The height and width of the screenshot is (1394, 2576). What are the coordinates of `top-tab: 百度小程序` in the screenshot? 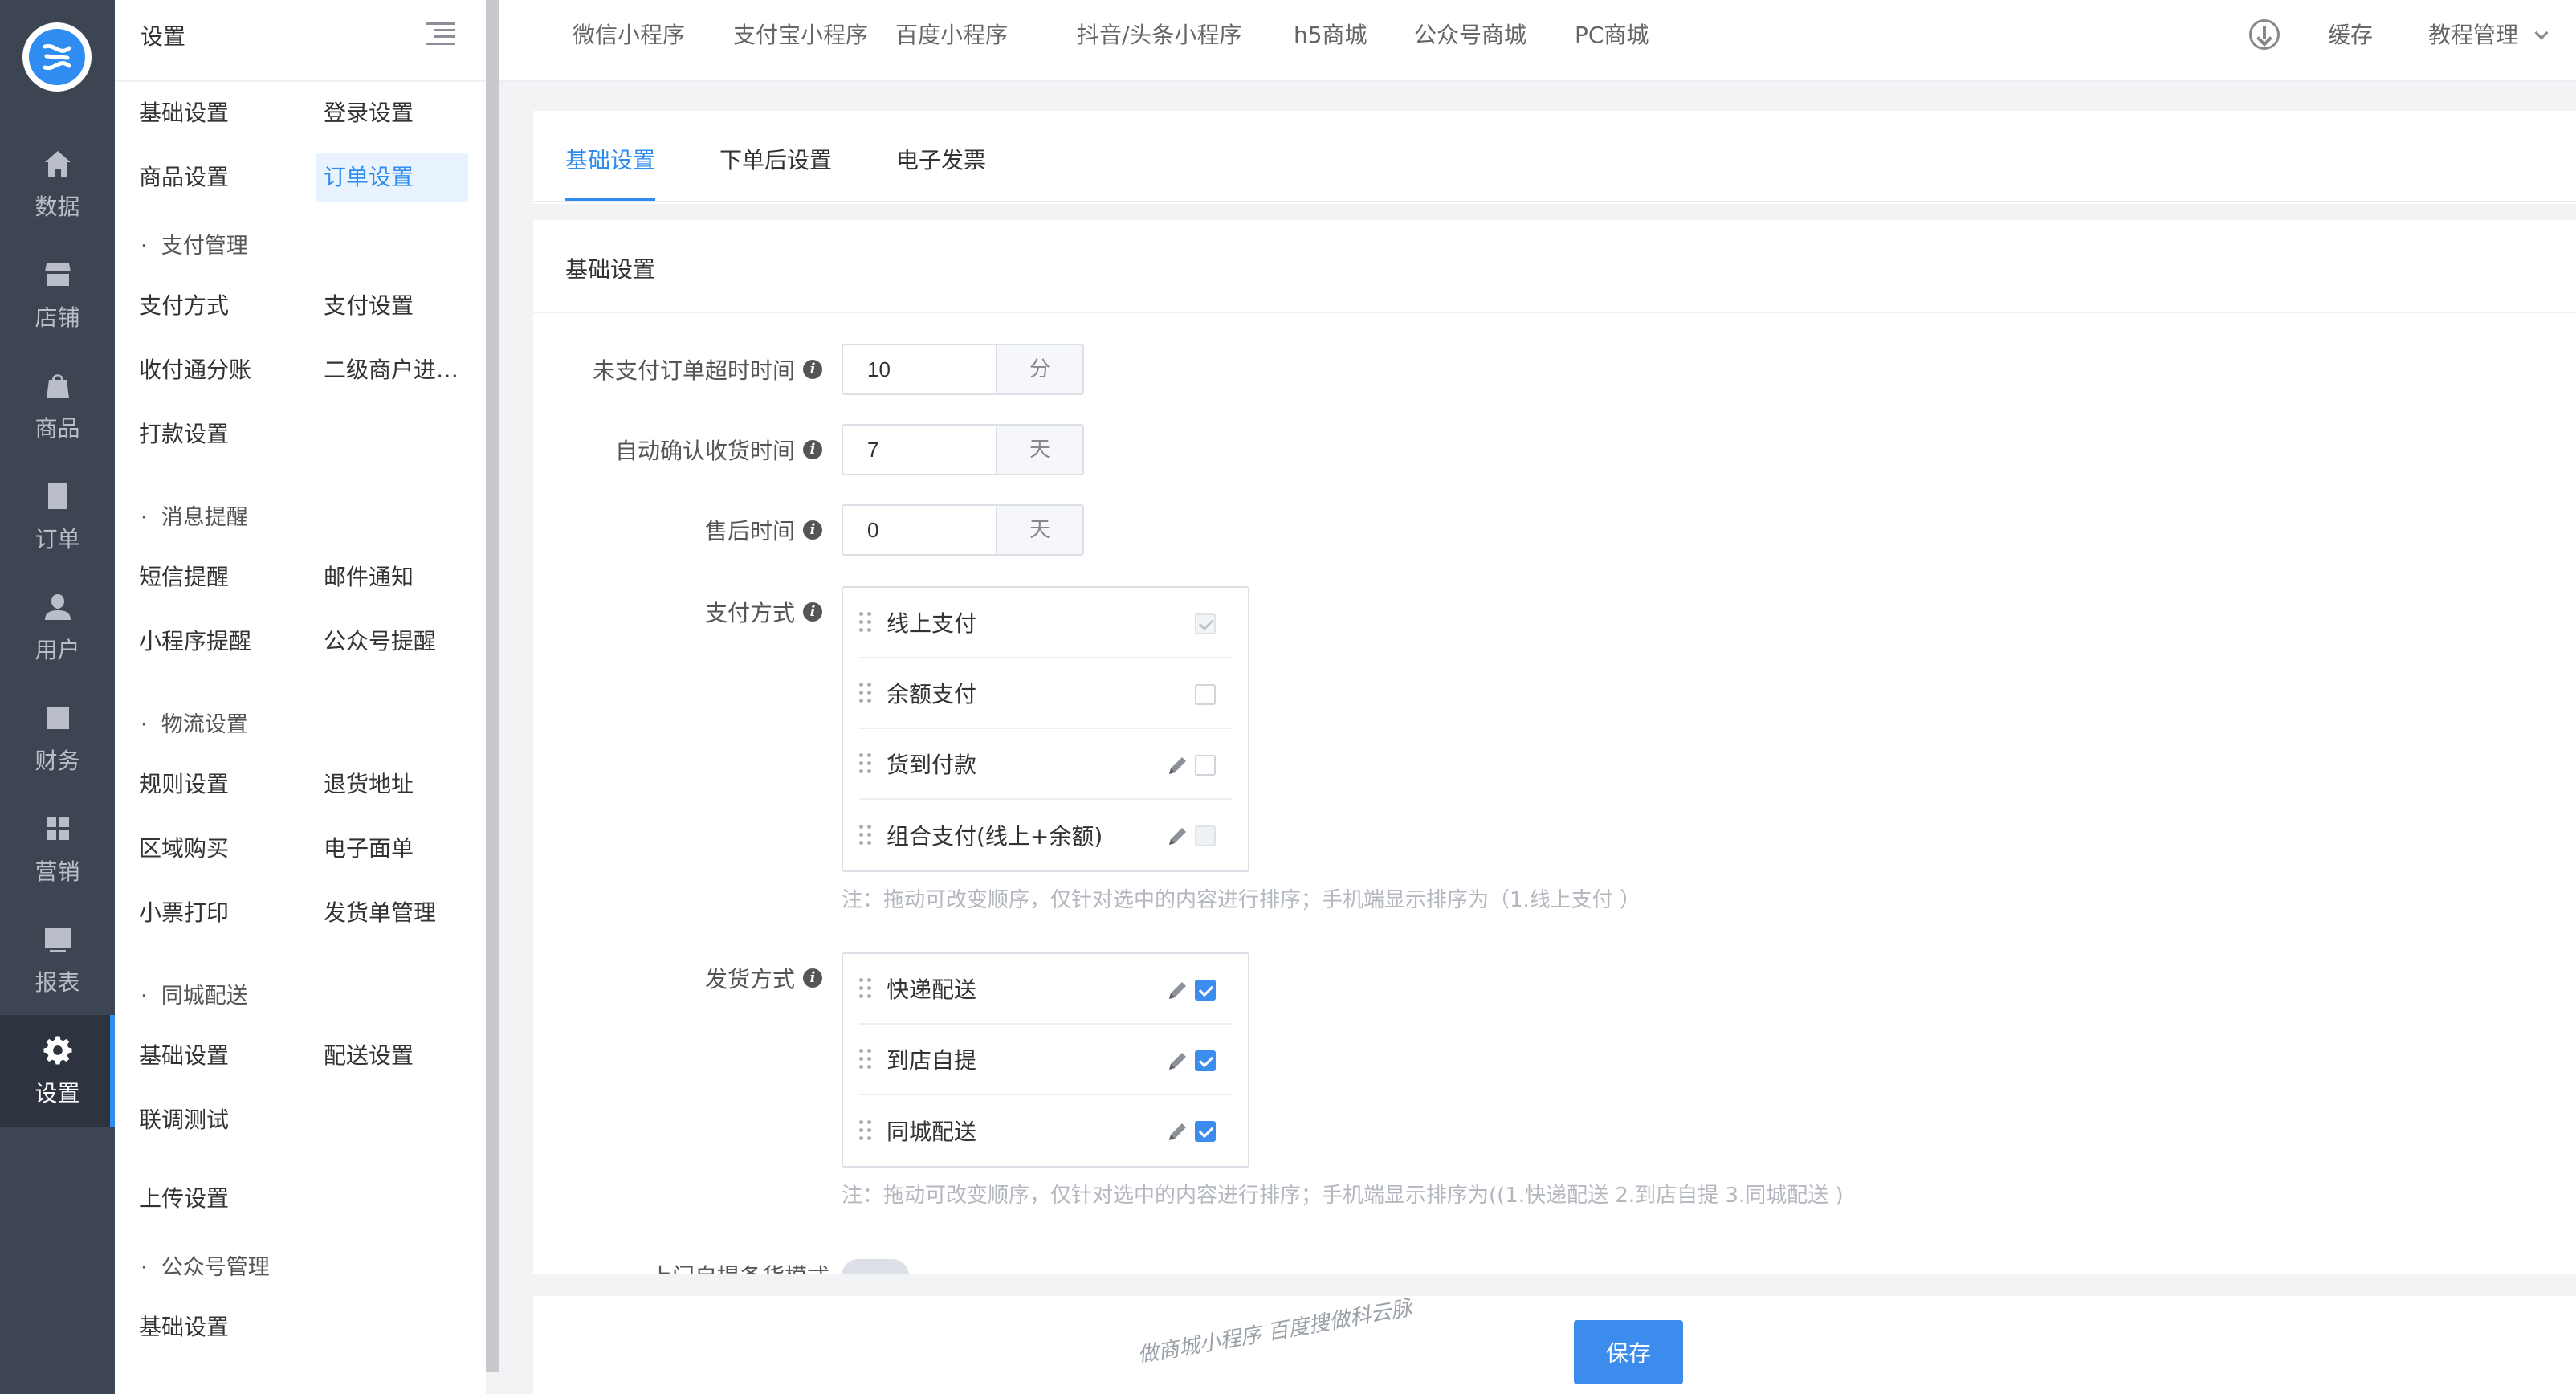 It's located at (951, 34).